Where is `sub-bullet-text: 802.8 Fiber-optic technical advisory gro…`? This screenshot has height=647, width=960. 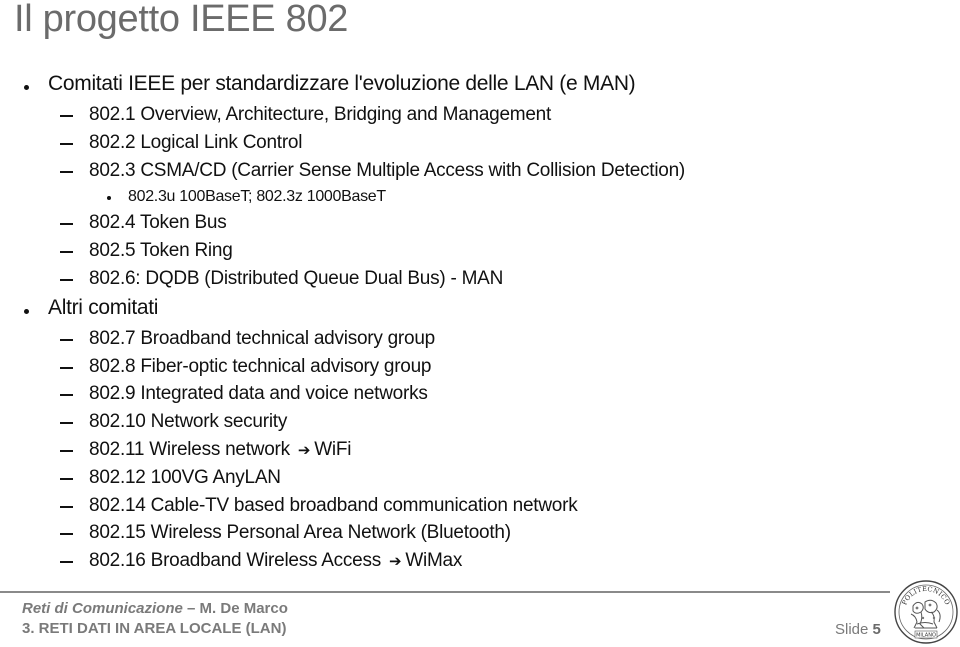 sub-bullet-text: 802.8 Fiber-optic technical advisory gro… is located at coordinates (260, 366).